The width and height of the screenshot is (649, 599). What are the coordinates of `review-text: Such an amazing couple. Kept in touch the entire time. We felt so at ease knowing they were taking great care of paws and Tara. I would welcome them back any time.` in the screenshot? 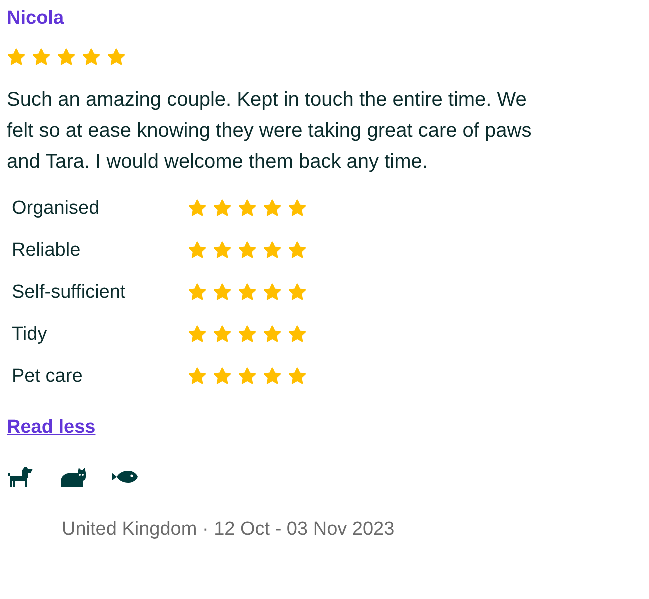 It's located at (270, 131).